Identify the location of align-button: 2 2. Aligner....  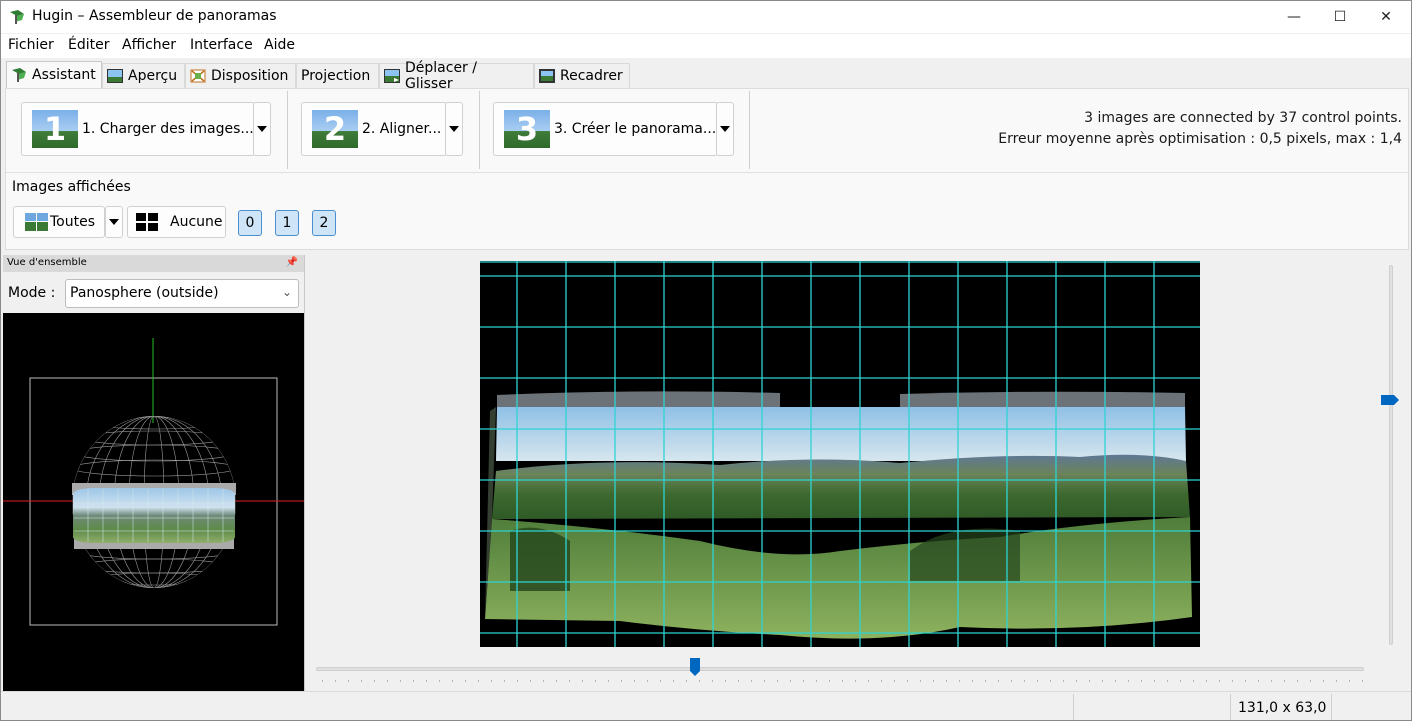
(374, 129).